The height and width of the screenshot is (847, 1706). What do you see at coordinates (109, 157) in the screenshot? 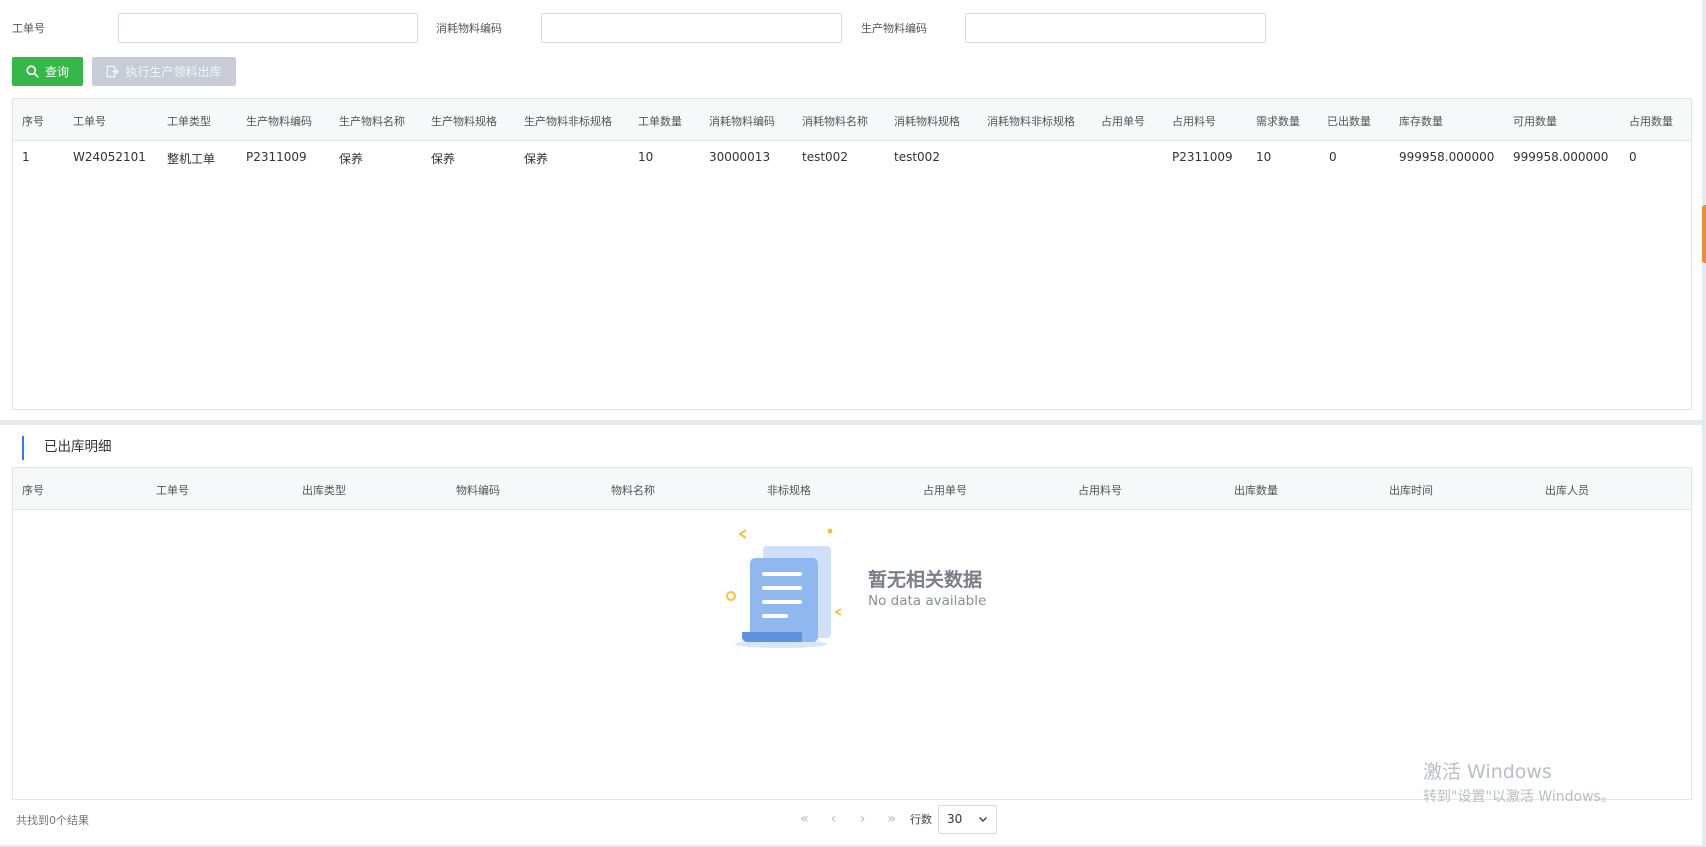
I see `cell-work-order: W24052101` at bounding box center [109, 157].